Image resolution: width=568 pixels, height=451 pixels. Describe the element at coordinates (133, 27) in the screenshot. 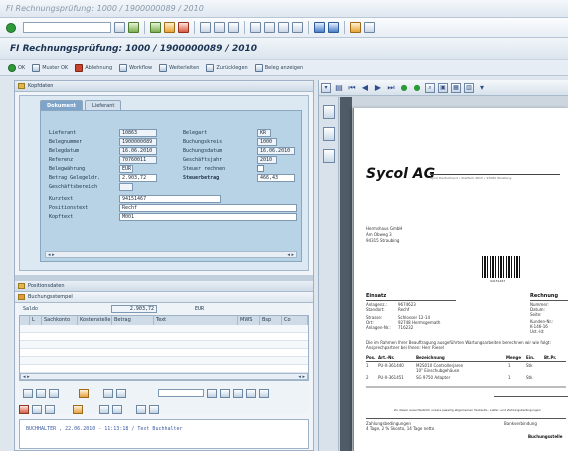

I see `save-icon` at that location.